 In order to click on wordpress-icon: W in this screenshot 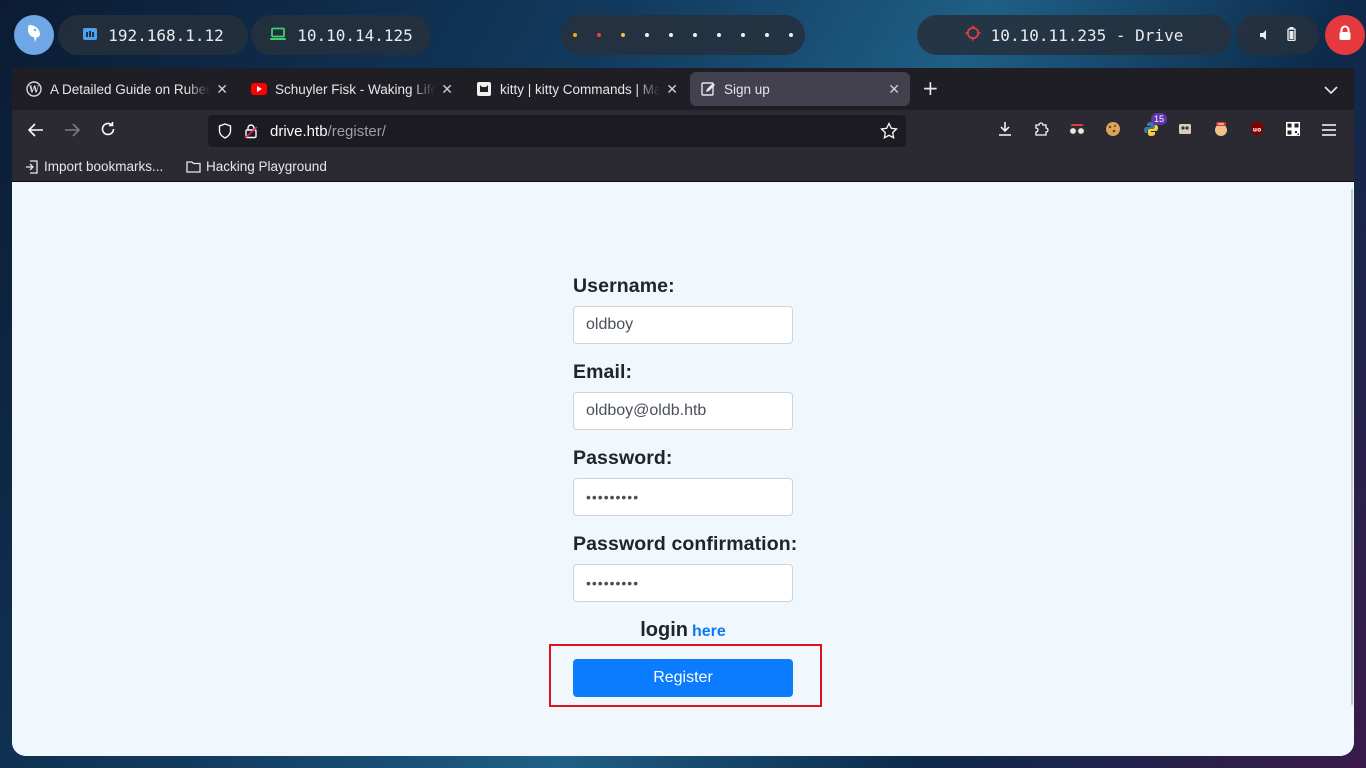, I will do `click(34, 89)`.